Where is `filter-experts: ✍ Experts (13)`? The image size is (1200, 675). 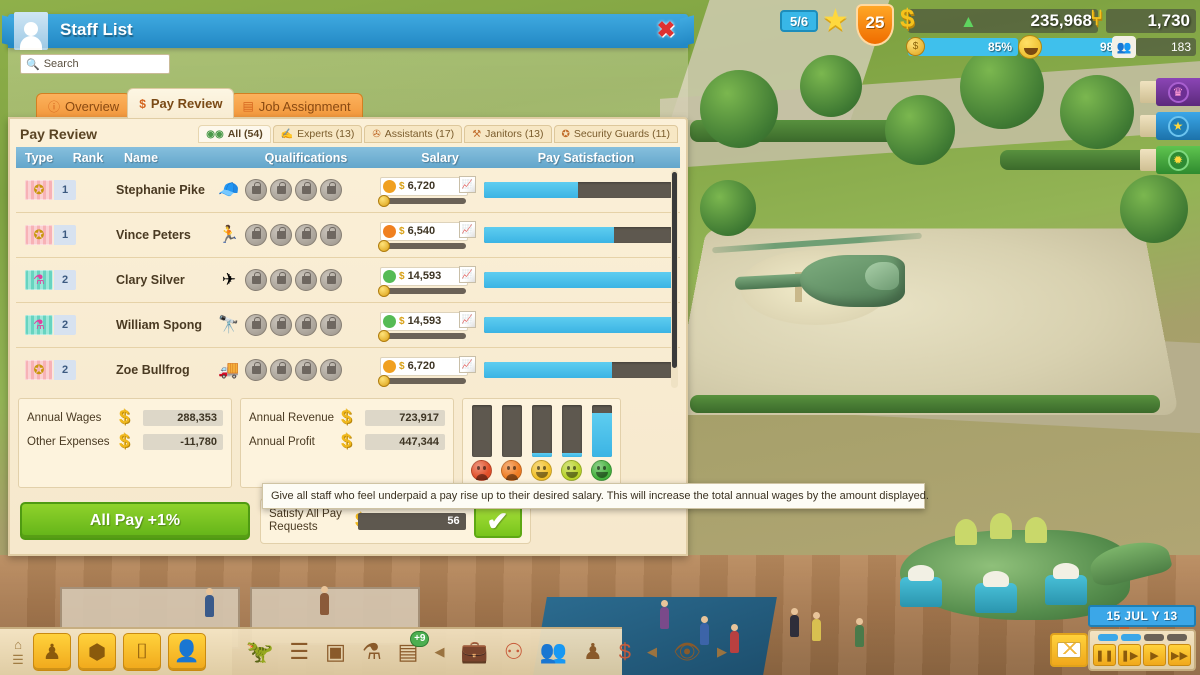 filter-experts: ✍ Experts (13) is located at coordinates (317, 134).